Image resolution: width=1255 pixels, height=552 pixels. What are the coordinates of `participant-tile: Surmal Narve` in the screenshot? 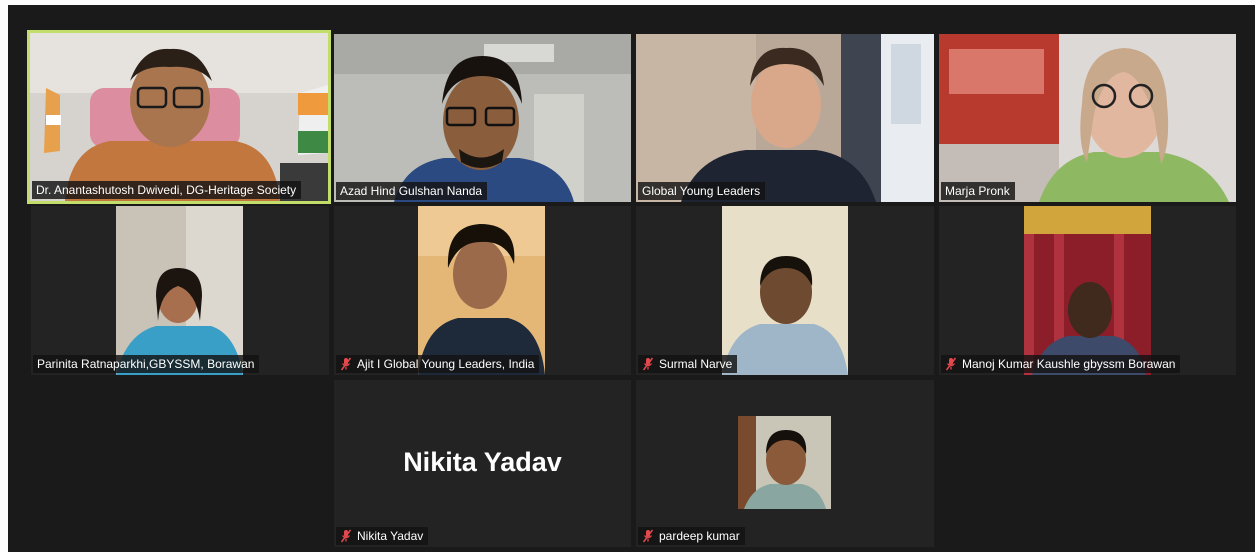 It's located at (785, 290).